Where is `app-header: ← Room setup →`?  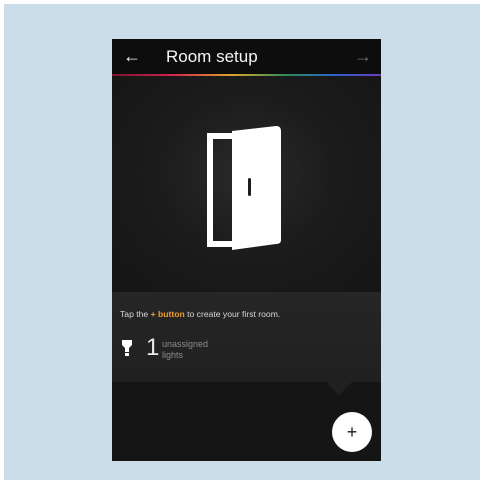 app-header: ← Room setup → is located at coordinates (246, 56).